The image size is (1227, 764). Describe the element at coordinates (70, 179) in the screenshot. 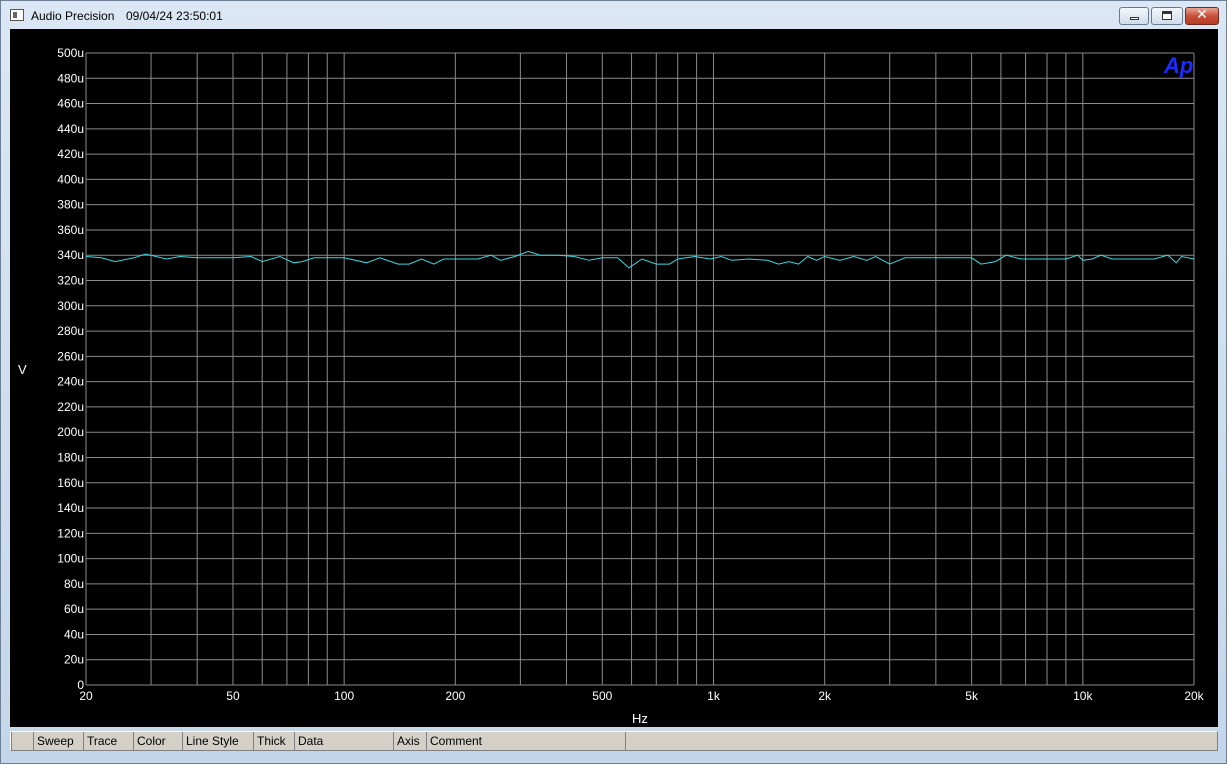

I see `y-tick-label: 400u` at that location.